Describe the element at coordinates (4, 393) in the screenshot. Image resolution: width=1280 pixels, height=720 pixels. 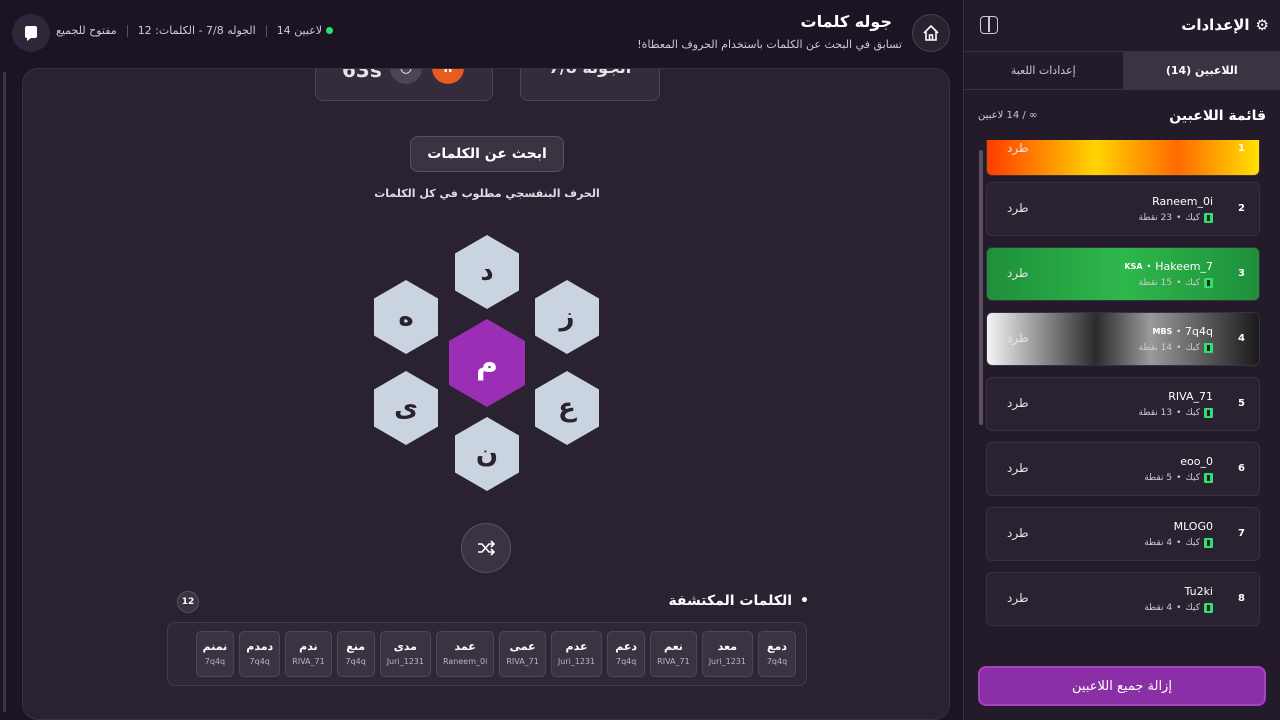
I see `page-scrollbar` at that location.